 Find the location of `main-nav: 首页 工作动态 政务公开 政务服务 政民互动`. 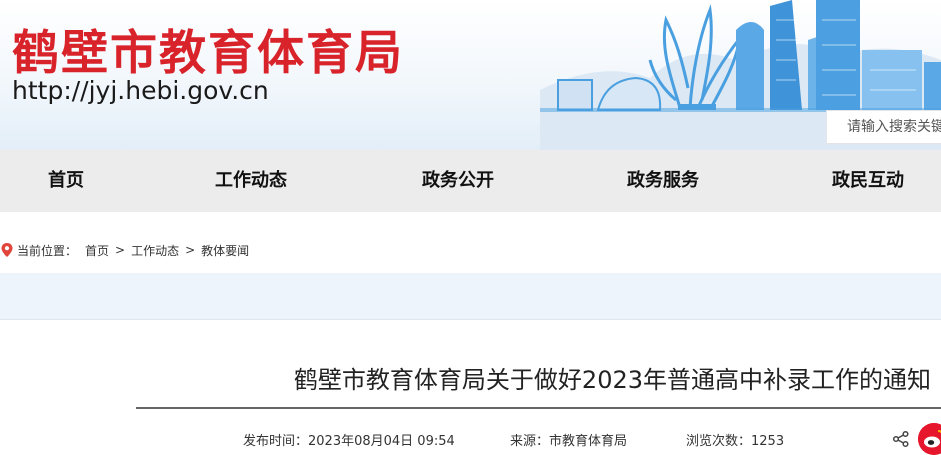

main-nav: 首页 工作动态 政务公开 政务服务 政民互动 is located at coordinates (470, 181).